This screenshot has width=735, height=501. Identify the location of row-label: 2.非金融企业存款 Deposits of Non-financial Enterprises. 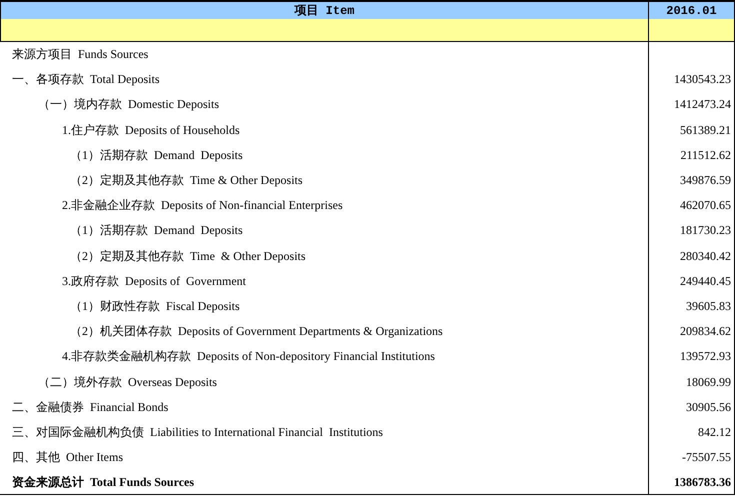
(202, 205).